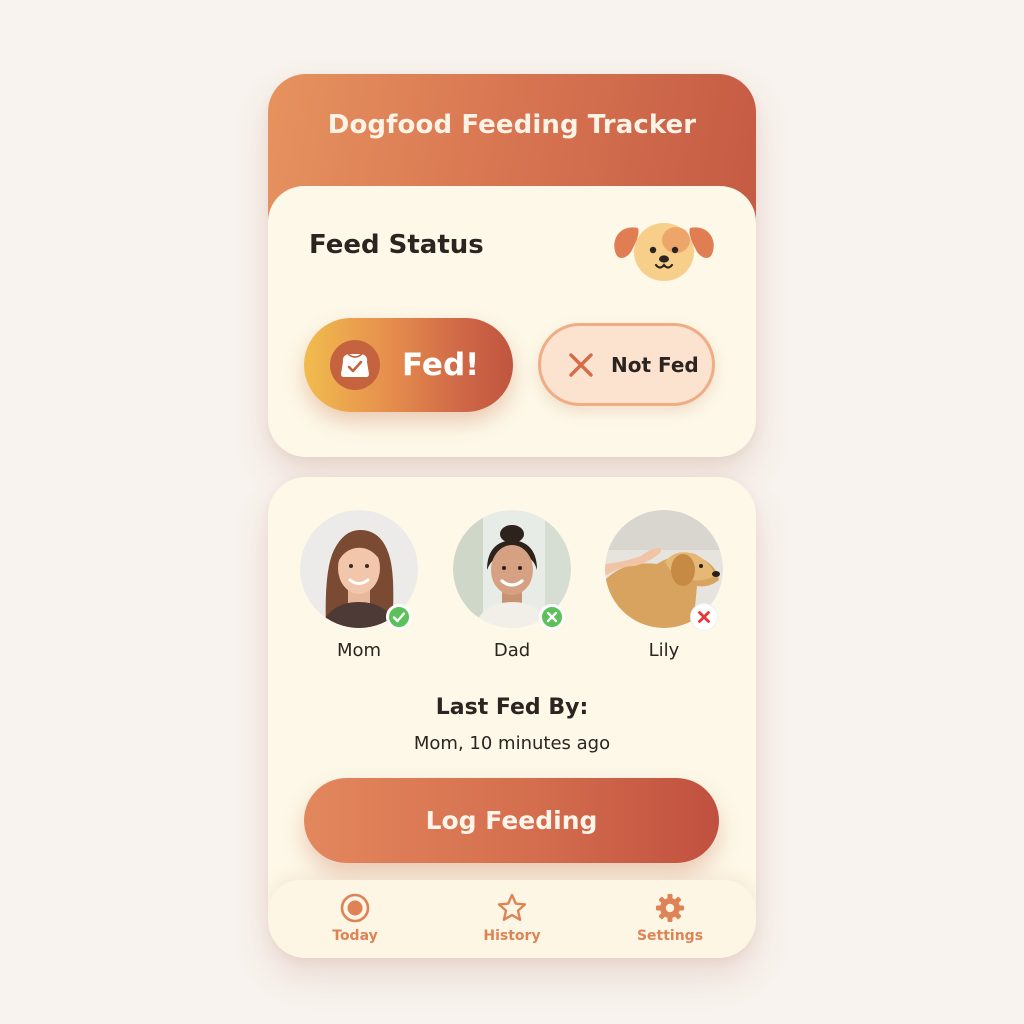  I want to click on last-fed-value: Mom, 10 minutes ago, so click(512, 743).